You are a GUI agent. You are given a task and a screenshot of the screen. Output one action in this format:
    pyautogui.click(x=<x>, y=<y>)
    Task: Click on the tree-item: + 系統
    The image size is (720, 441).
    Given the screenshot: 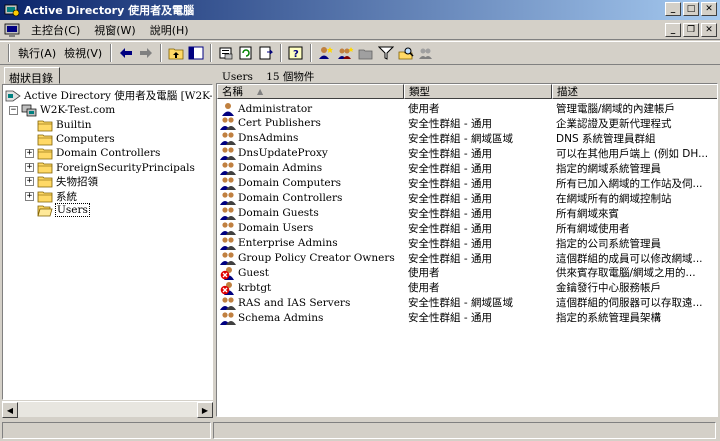 What is the action you would take?
    pyautogui.click(x=51, y=196)
    